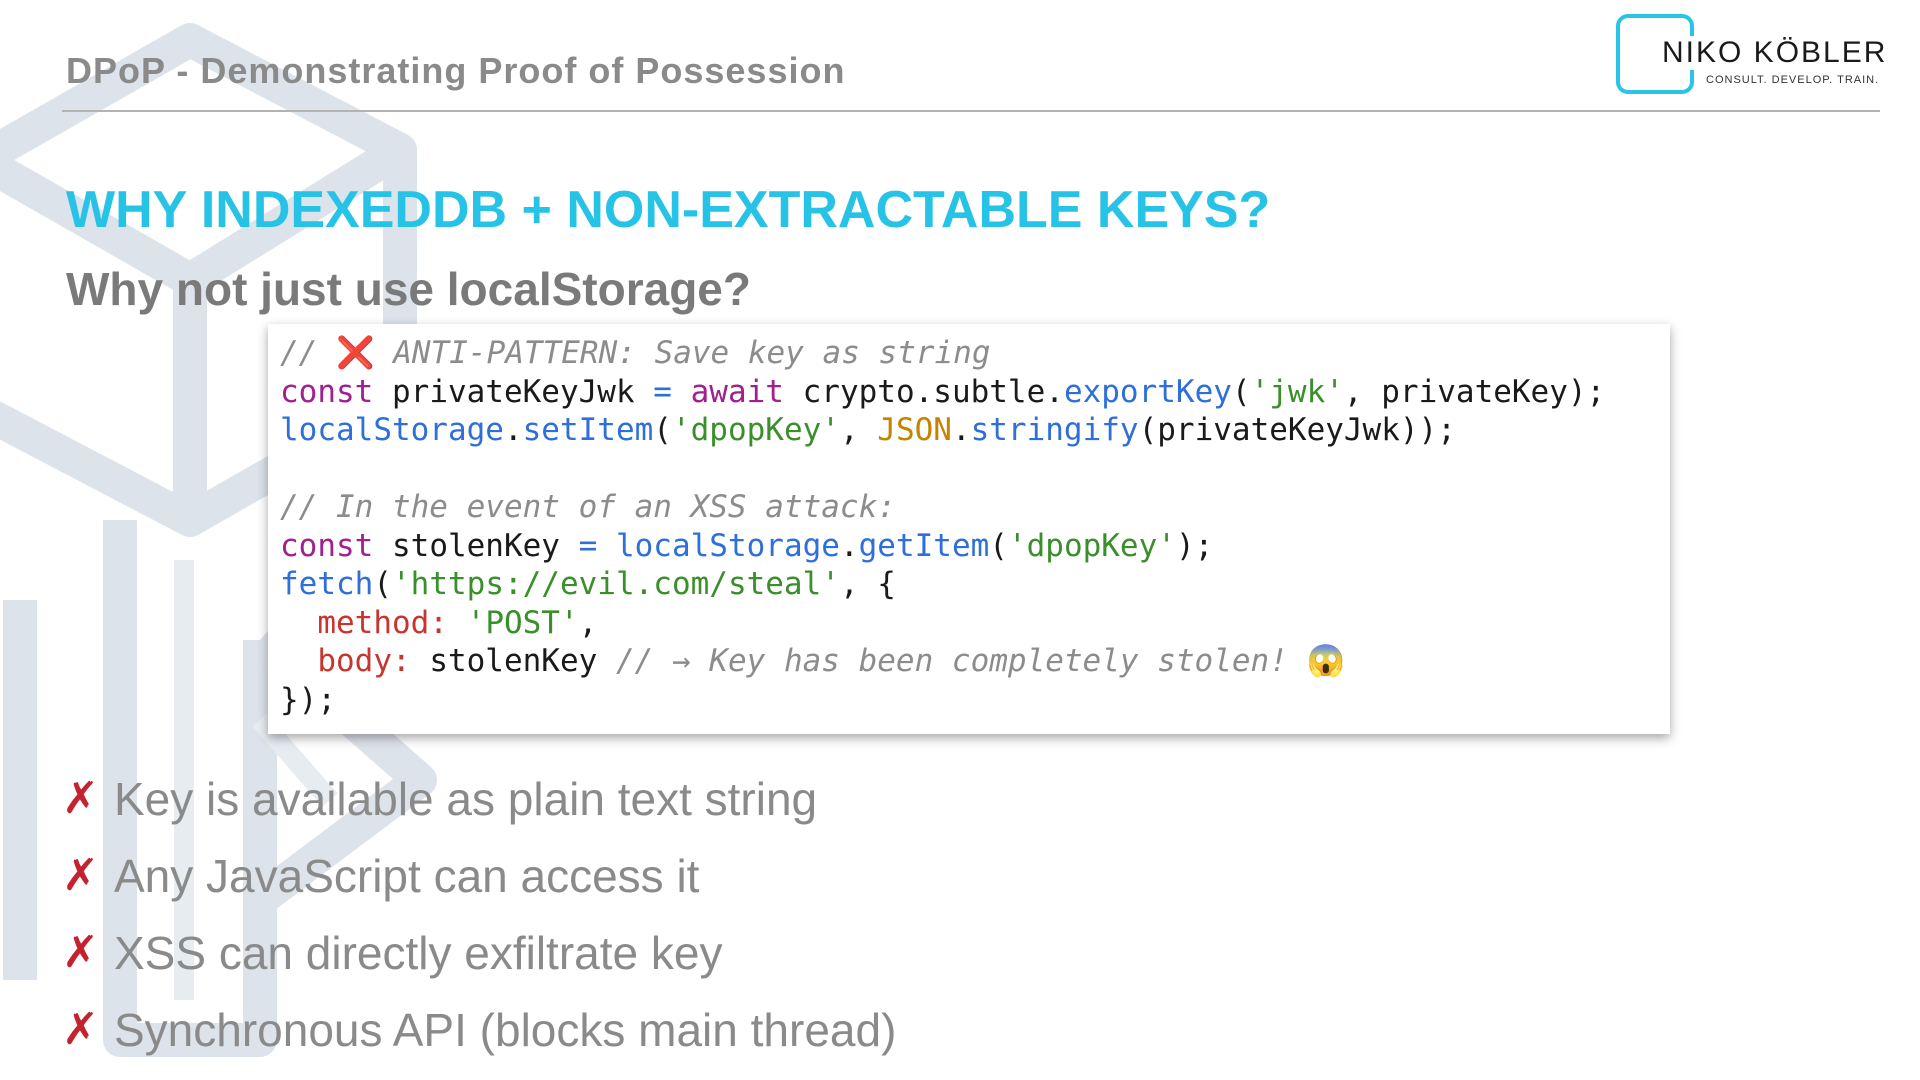 The width and height of the screenshot is (1920, 1080). Describe the element at coordinates (914, 430) in the screenshot. I see `code-global-object: JSON` at that location.